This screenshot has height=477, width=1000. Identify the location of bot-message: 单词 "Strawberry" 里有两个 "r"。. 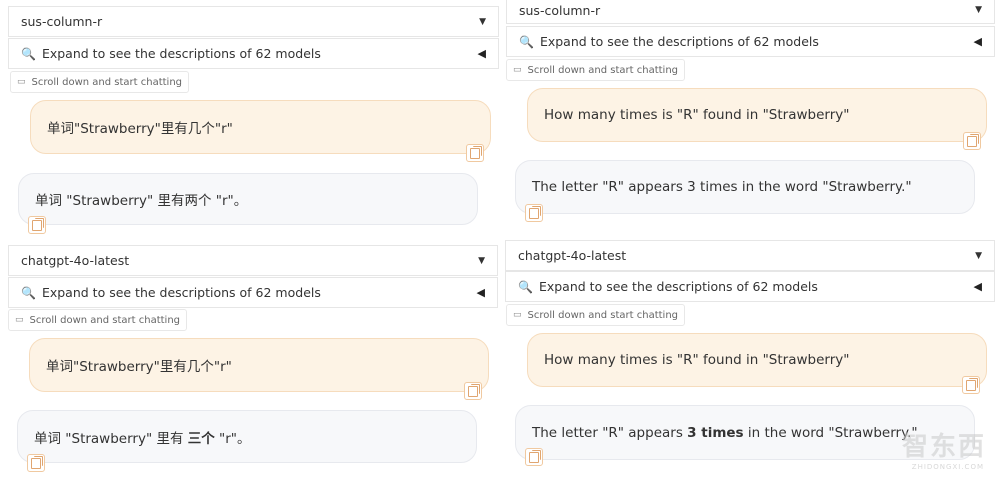
(248, 199).